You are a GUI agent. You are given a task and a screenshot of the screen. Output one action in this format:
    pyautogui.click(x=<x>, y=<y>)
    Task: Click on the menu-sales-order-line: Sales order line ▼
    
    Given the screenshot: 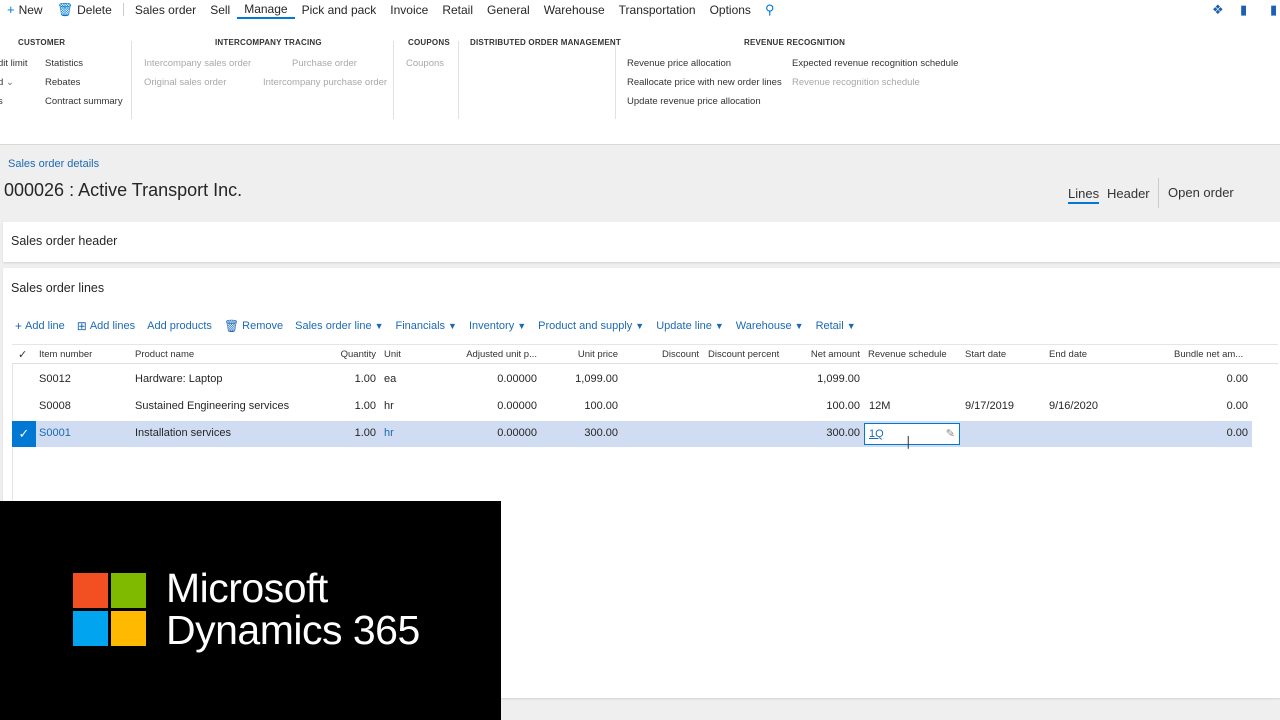 What is the action you would take?
    pyautogui.click(x=339, y=326)
    